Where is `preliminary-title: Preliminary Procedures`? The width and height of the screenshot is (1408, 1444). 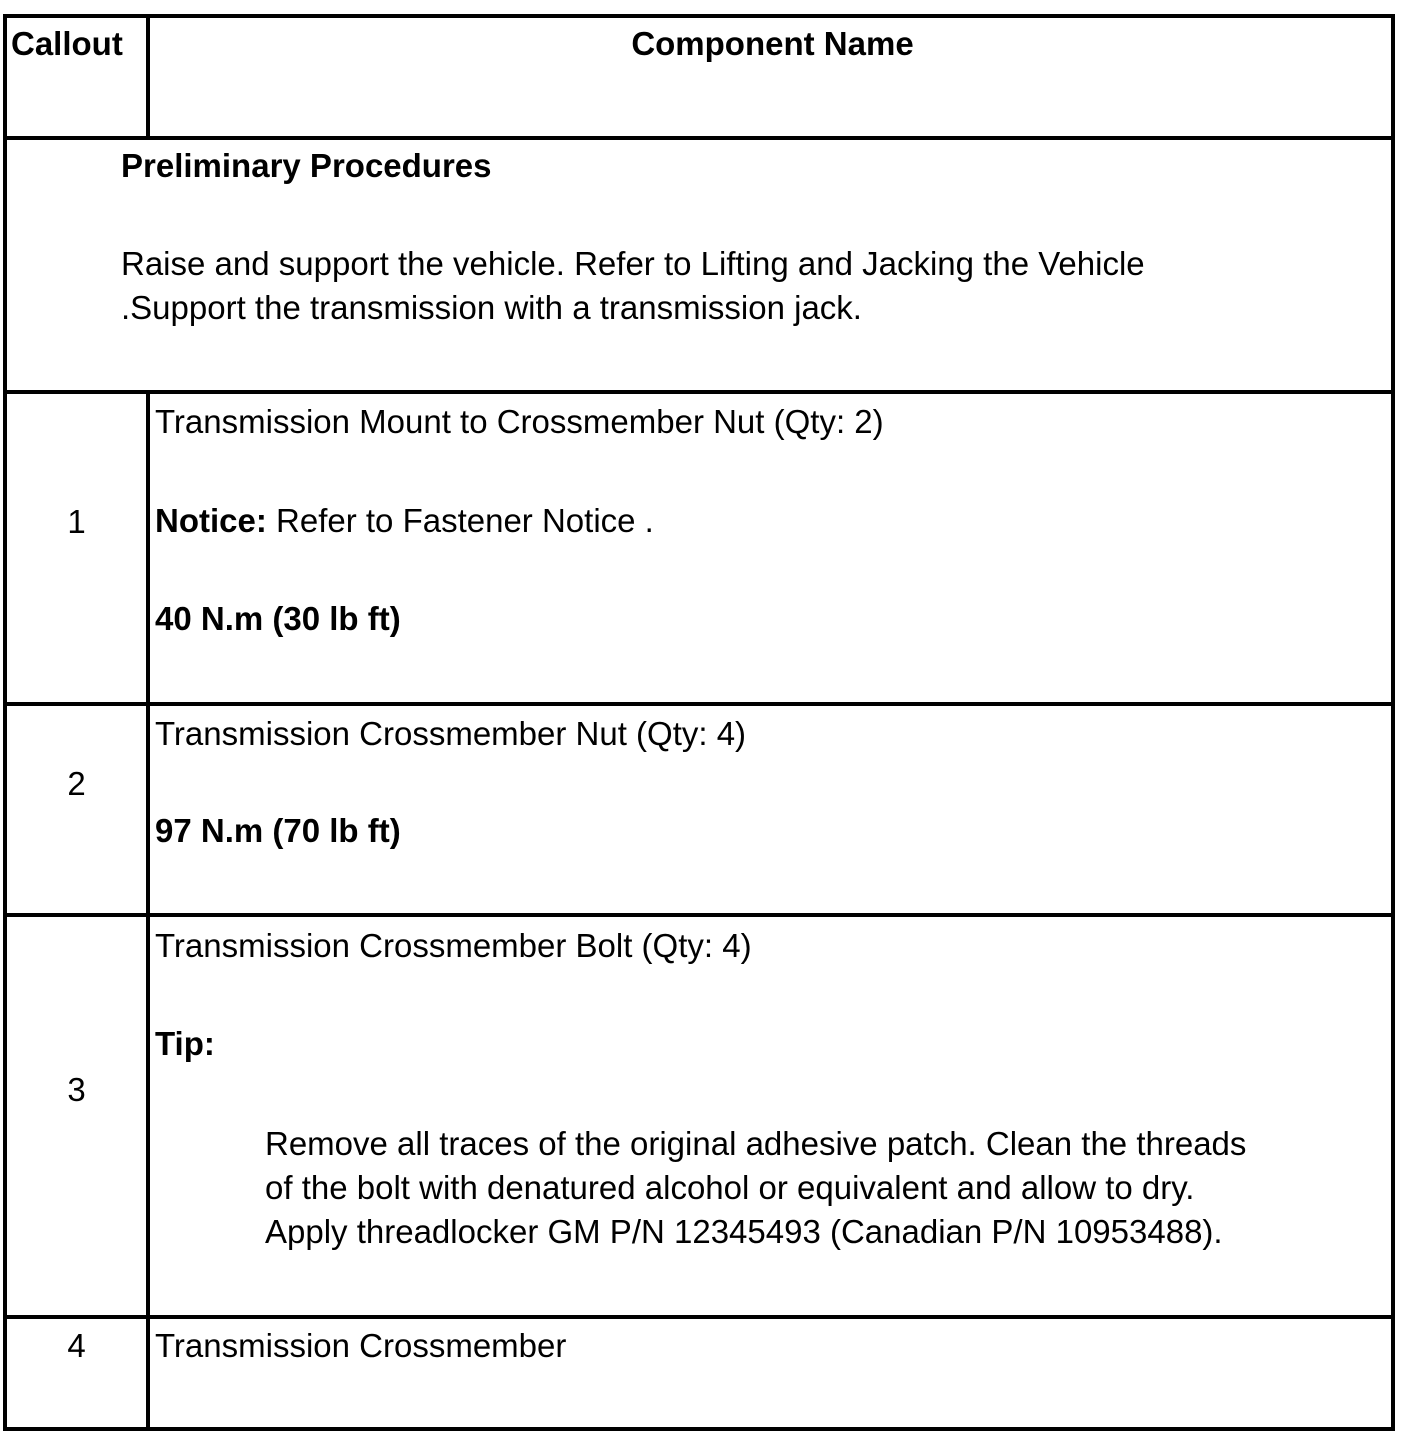
preliminary-title: Preliminary Procedures is located at coordinates (306, 165).